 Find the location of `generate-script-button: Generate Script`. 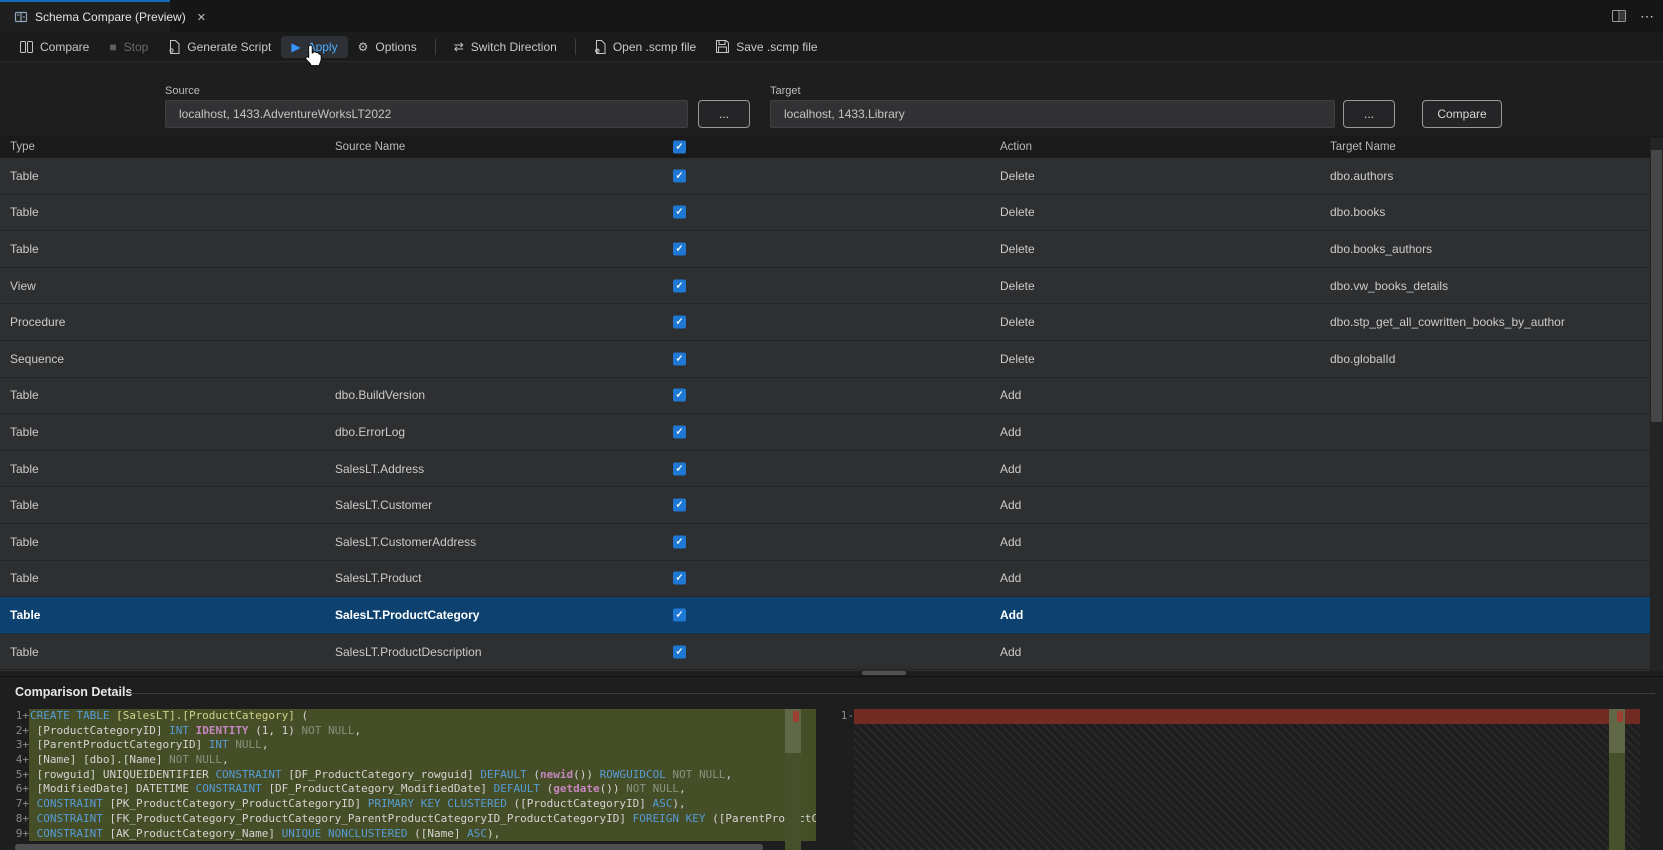

generate-script-button: Generate Script is located at coordinates (219, 47).